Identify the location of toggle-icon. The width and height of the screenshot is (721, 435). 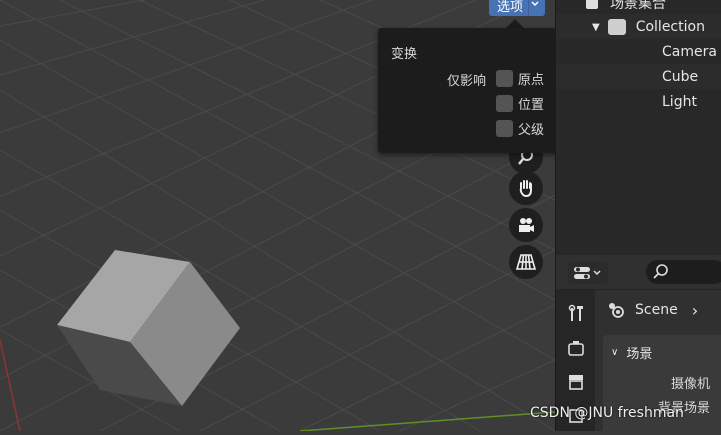
(587, 273).